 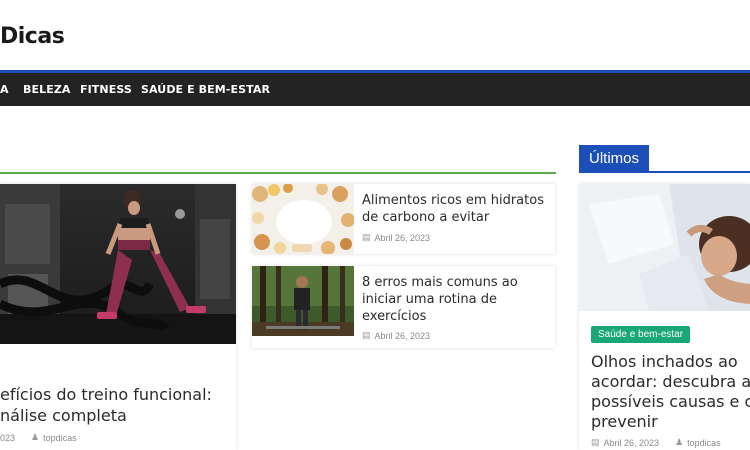 I want to click on logo-text: Dicas, so click(x=32, y=36).